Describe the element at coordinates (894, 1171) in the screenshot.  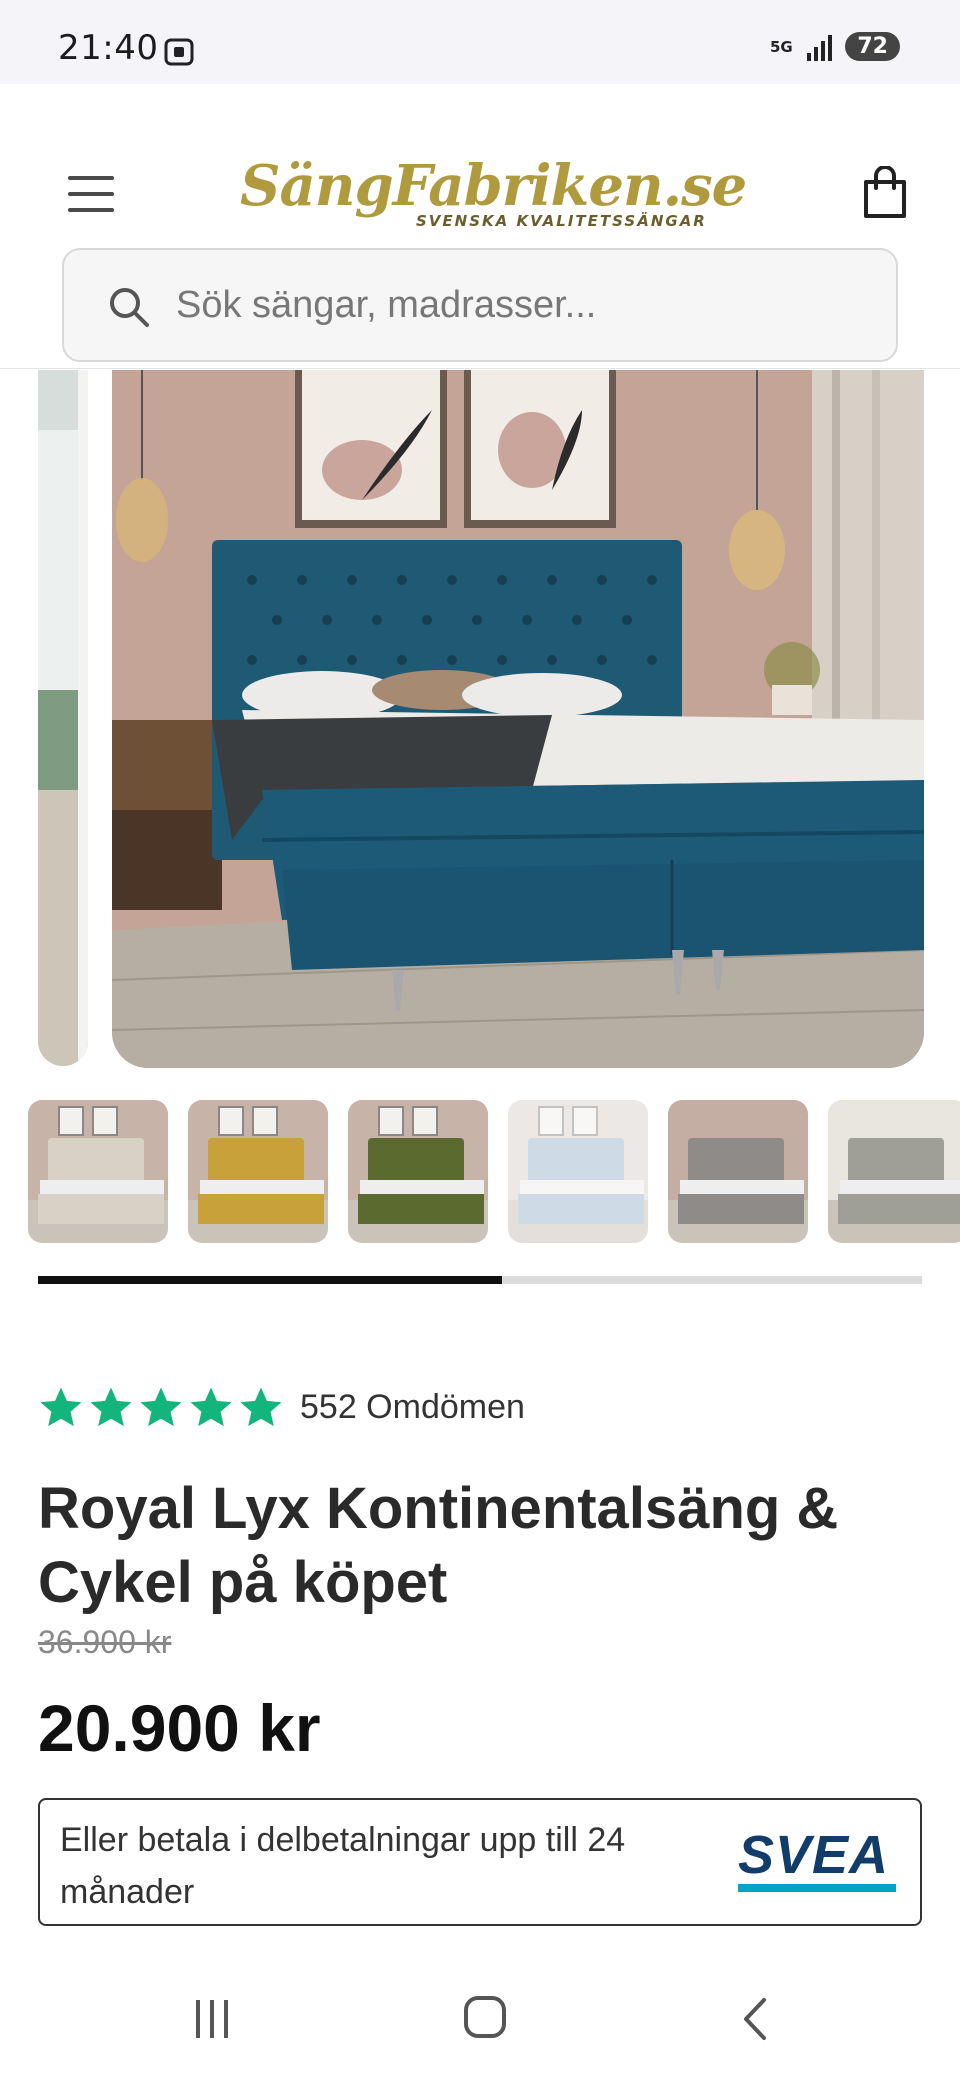
I see `thumbnail-room` at that location.